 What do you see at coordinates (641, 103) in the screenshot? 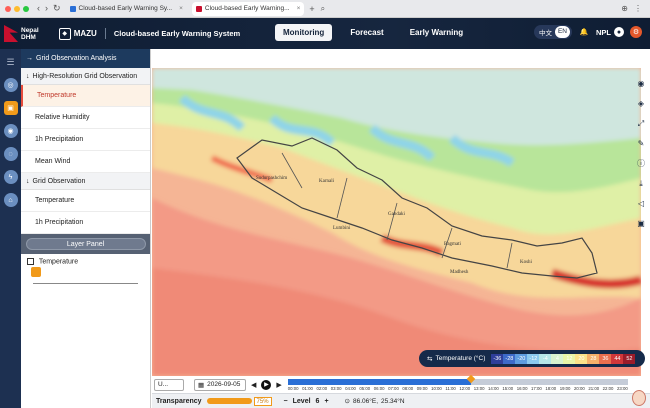
I see `layers-icon: ◈` at bounding box center [641, 103].